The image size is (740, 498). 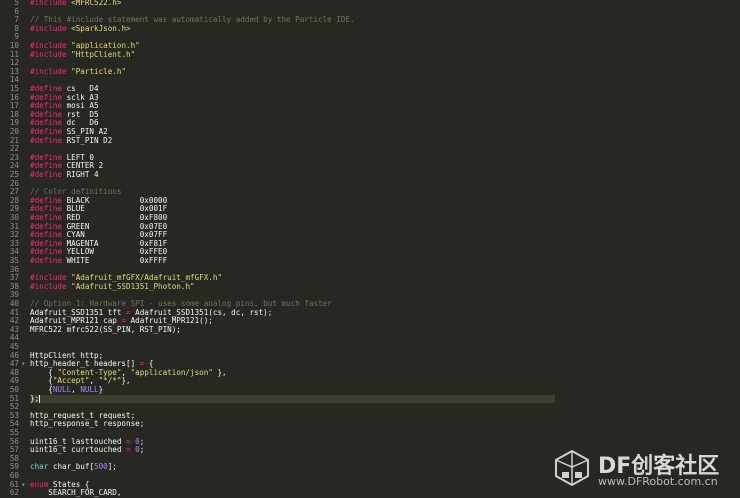 I want to click on code-token: MFRC522 mfrc522(SS_PIN, RST_PIN);, so click(x=105, y=329).